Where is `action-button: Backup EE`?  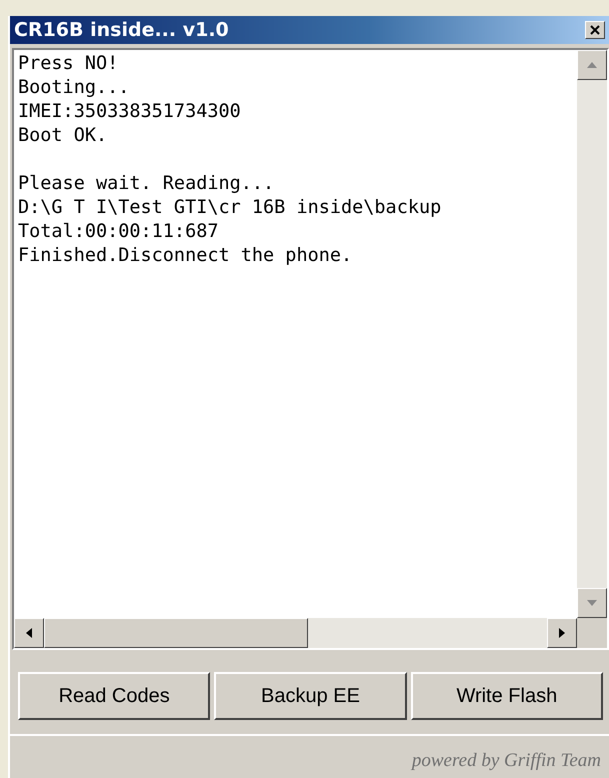
action-button: Backup EE is located at coordinates (310, 696).